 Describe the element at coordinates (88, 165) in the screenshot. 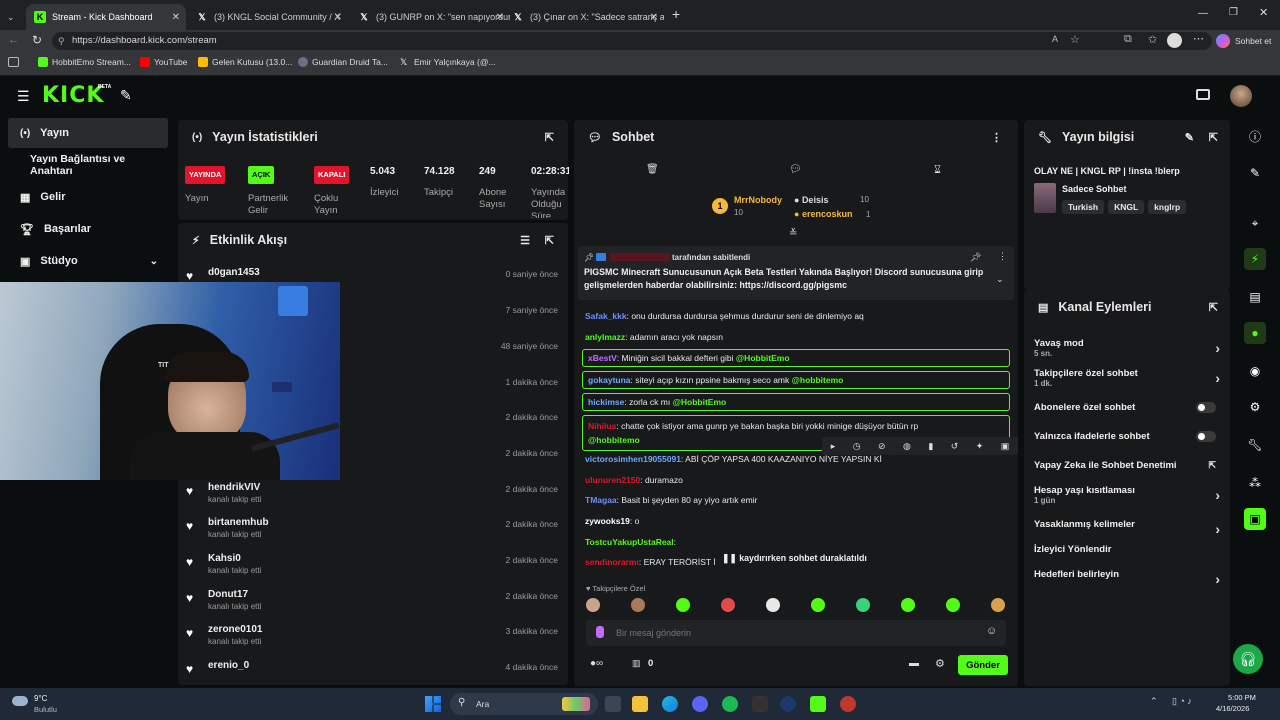

I see `sidebar-item-stream-key: Yayın Bağlantısı ve Anahtarı` at that location.